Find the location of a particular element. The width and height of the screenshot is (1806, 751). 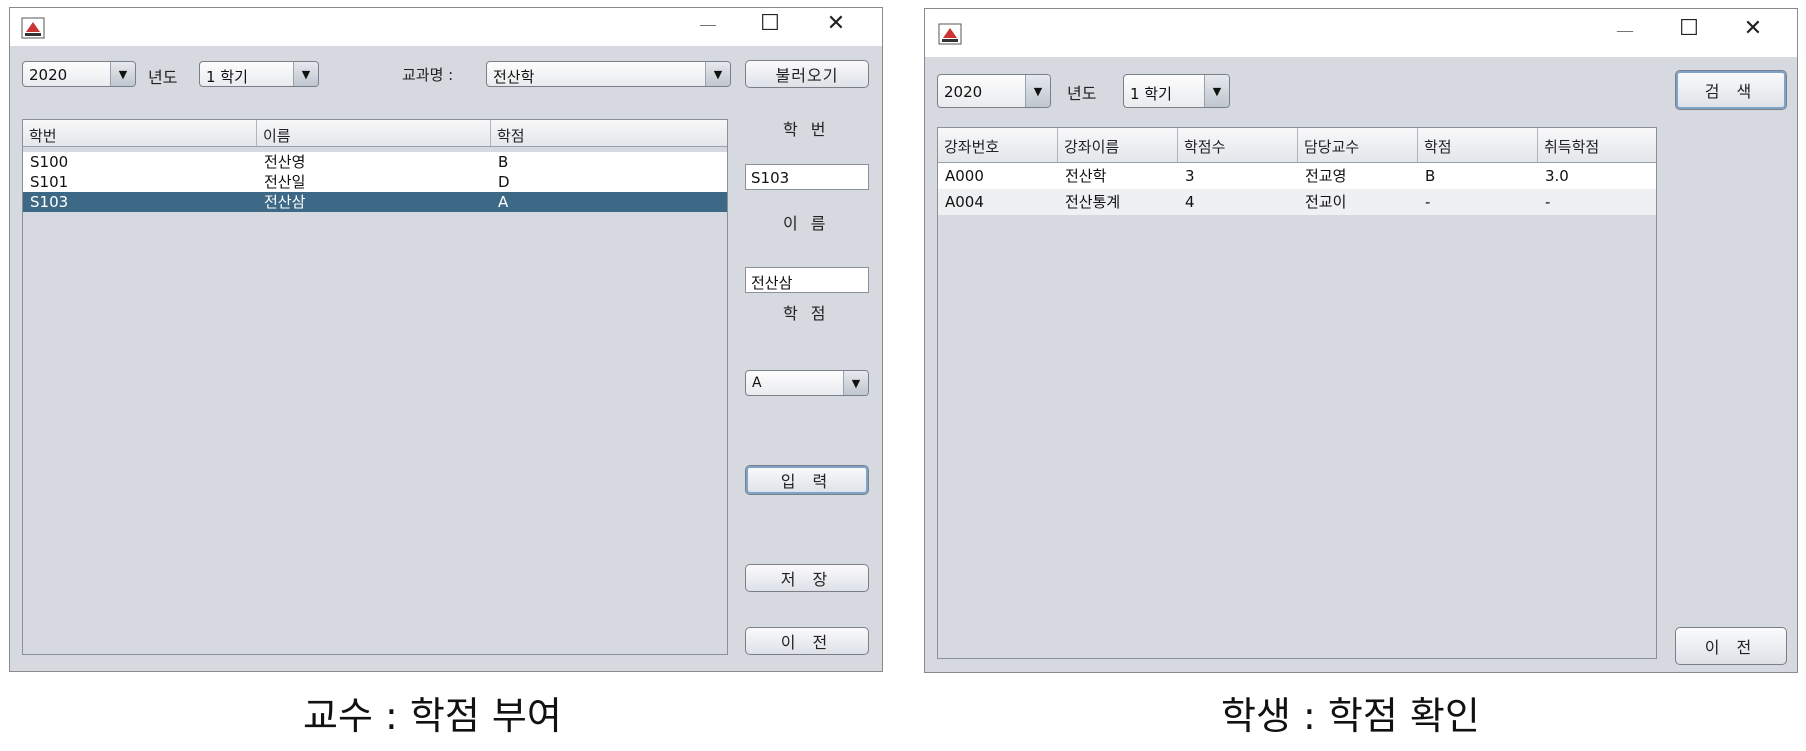

grade-value: A is located at coordinates (757, 383).